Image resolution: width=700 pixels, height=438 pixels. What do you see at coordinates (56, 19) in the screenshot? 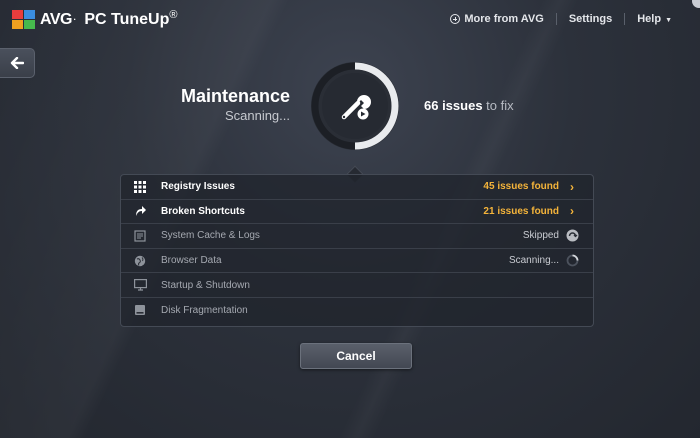
I see `brand-name: AVG` at bounding box center [56, 19].